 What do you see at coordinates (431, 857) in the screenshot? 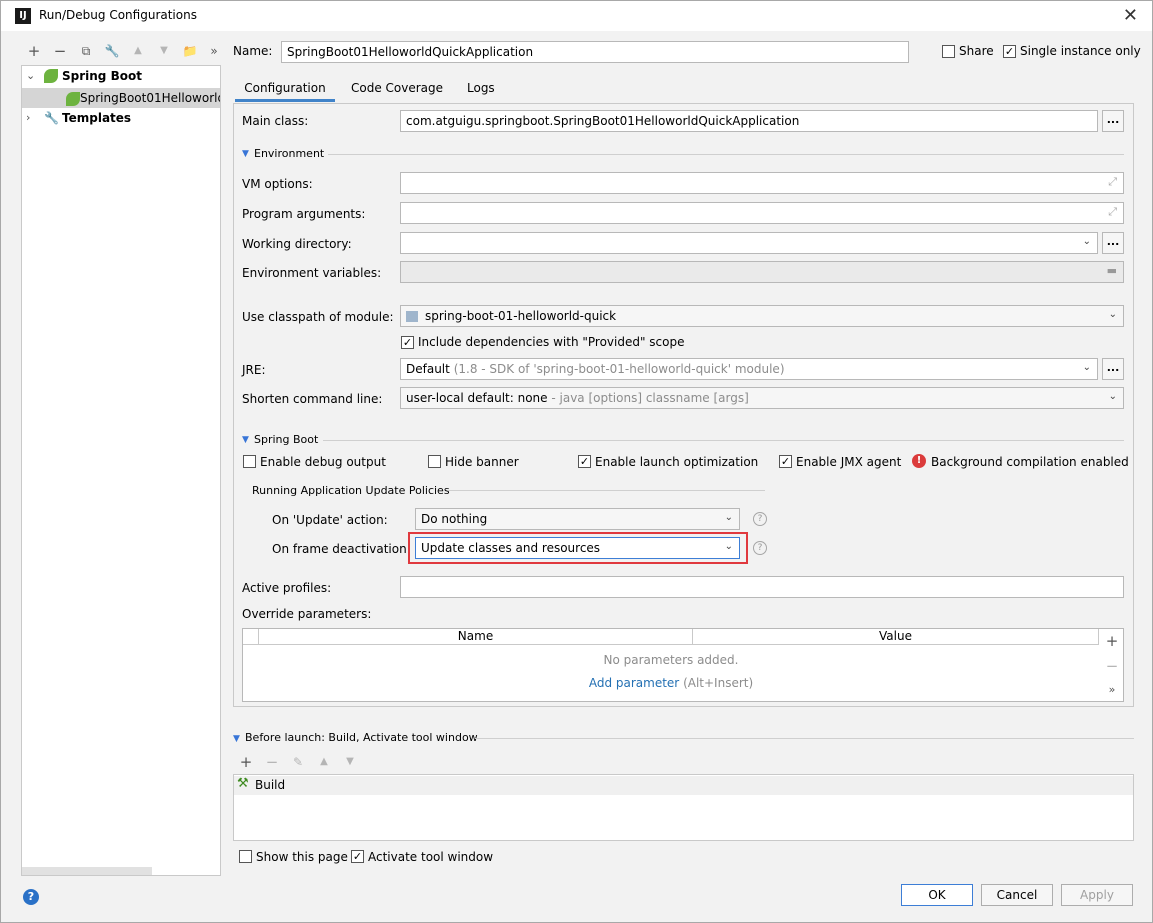
I see `activate-window-label: Activate tool window` at bounding box center [431, 857].